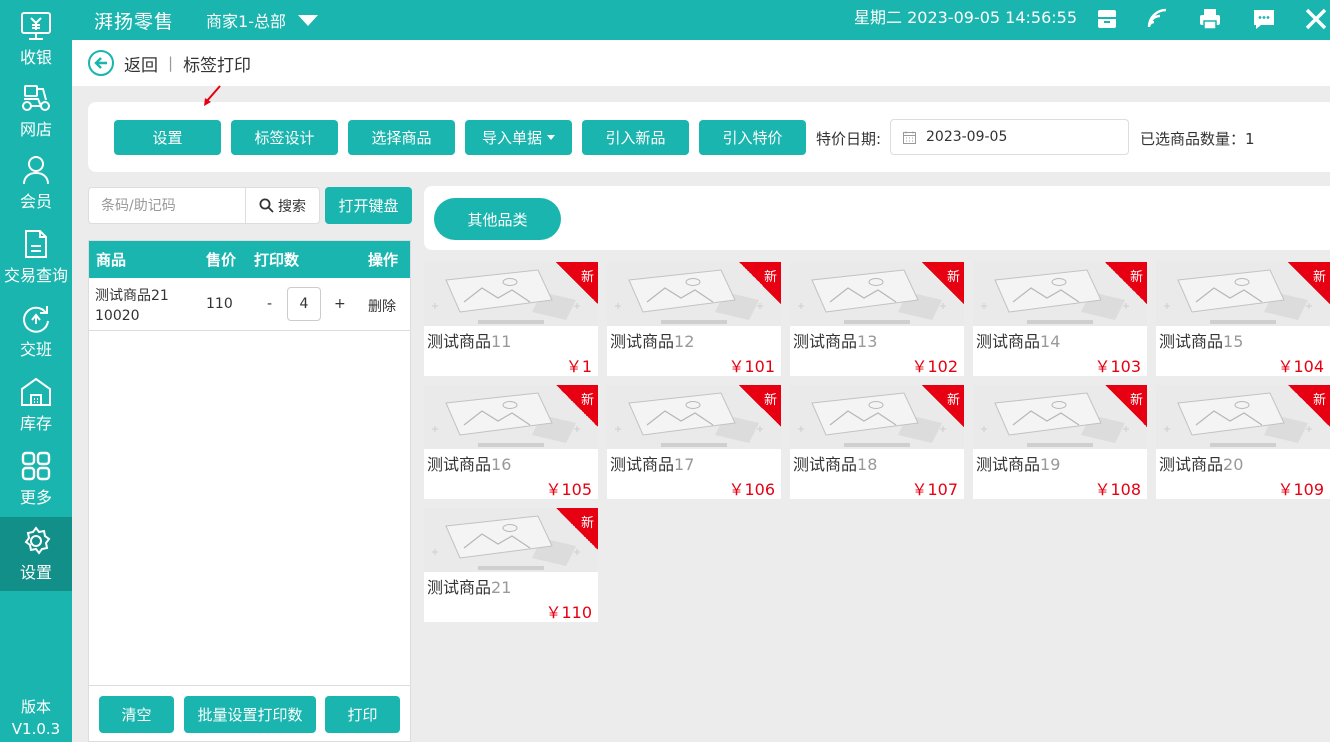  I want to click on special-date-value: 2023-09-05, so click(967, 137).